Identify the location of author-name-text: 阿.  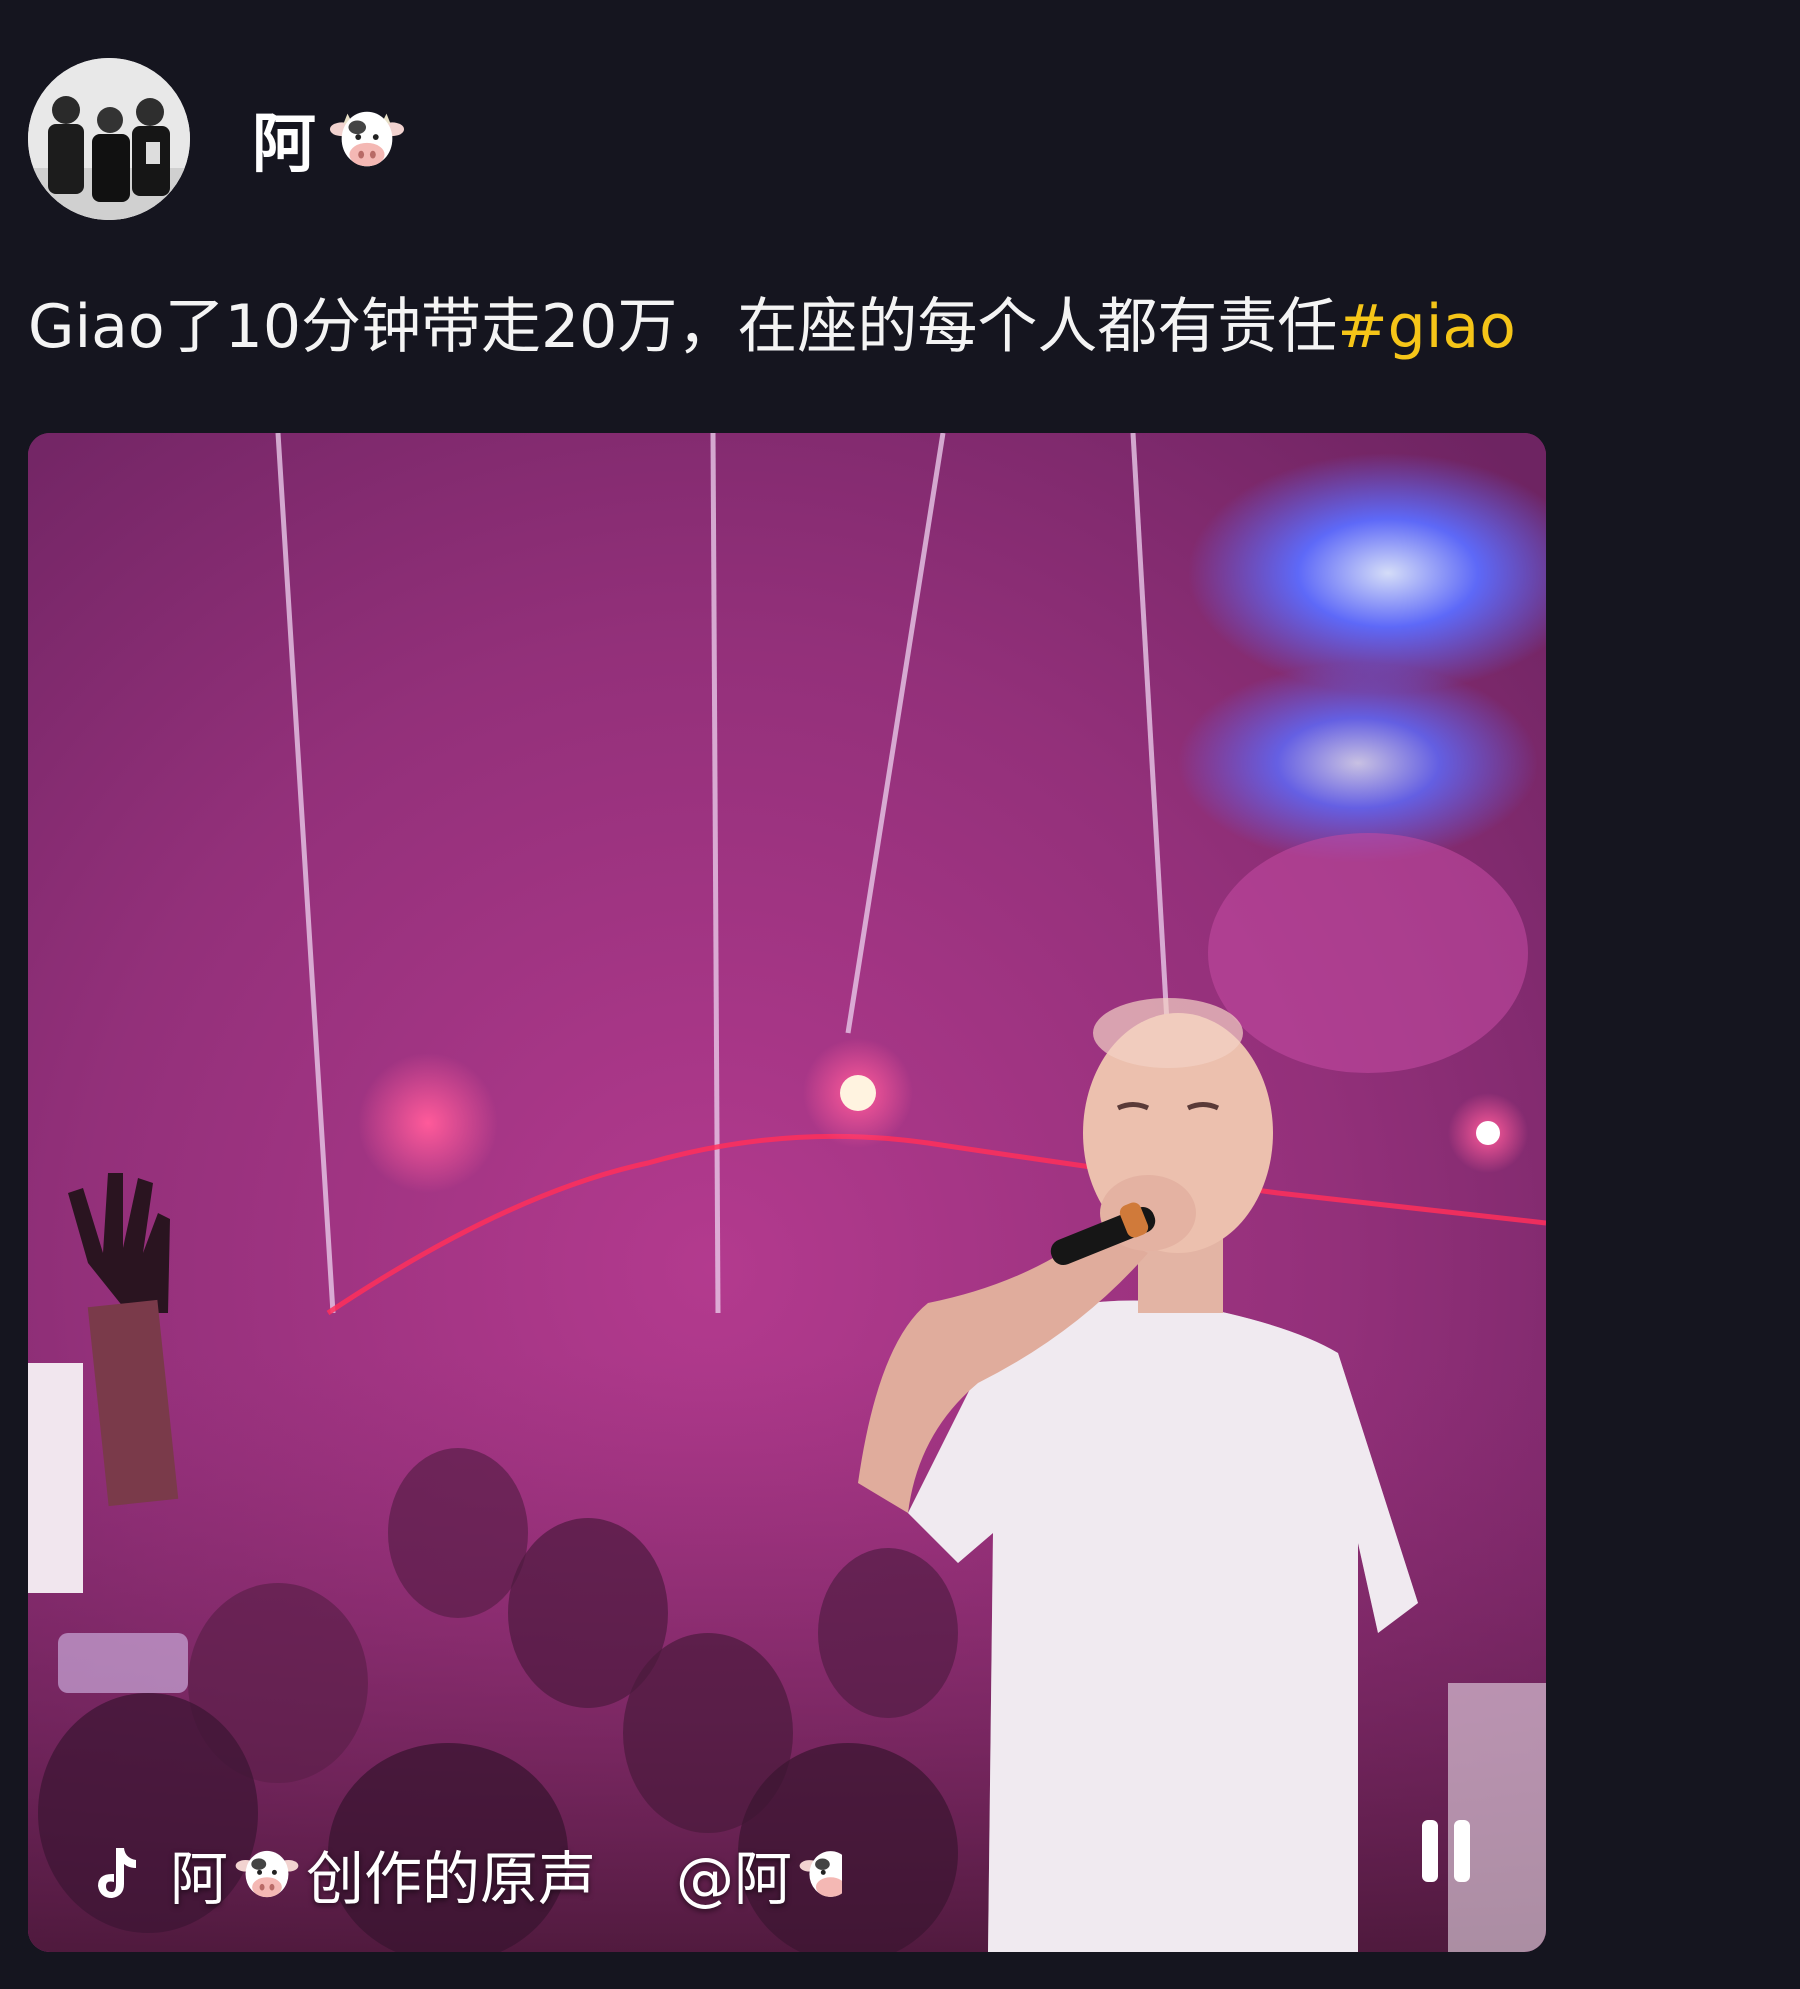
(284, 145).